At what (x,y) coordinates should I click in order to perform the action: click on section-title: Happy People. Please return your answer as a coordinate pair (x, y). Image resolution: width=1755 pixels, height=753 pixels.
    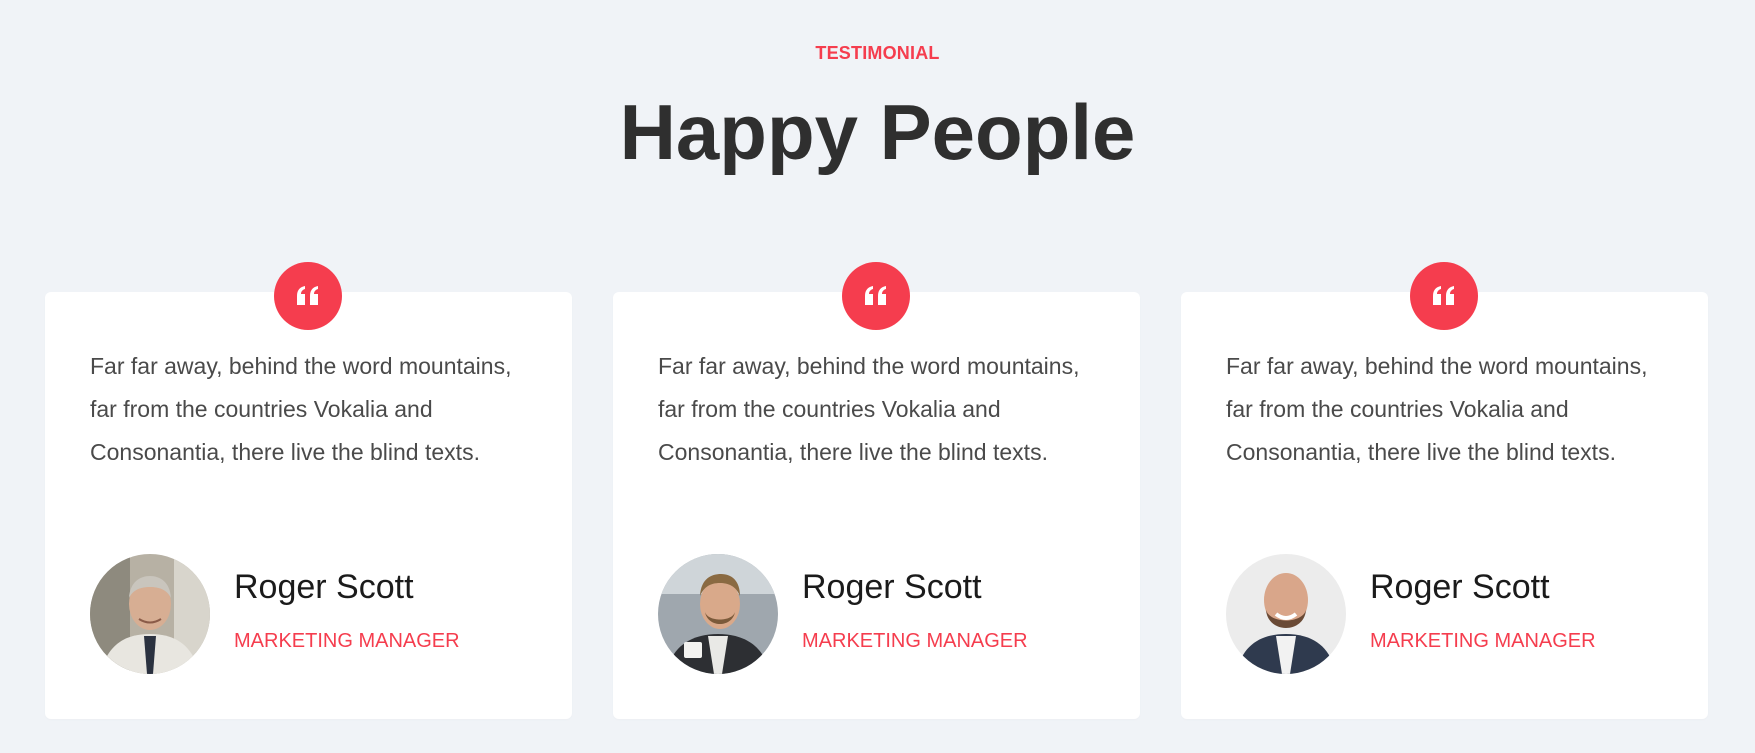
    Looking at the image, I should click on (877, 132).